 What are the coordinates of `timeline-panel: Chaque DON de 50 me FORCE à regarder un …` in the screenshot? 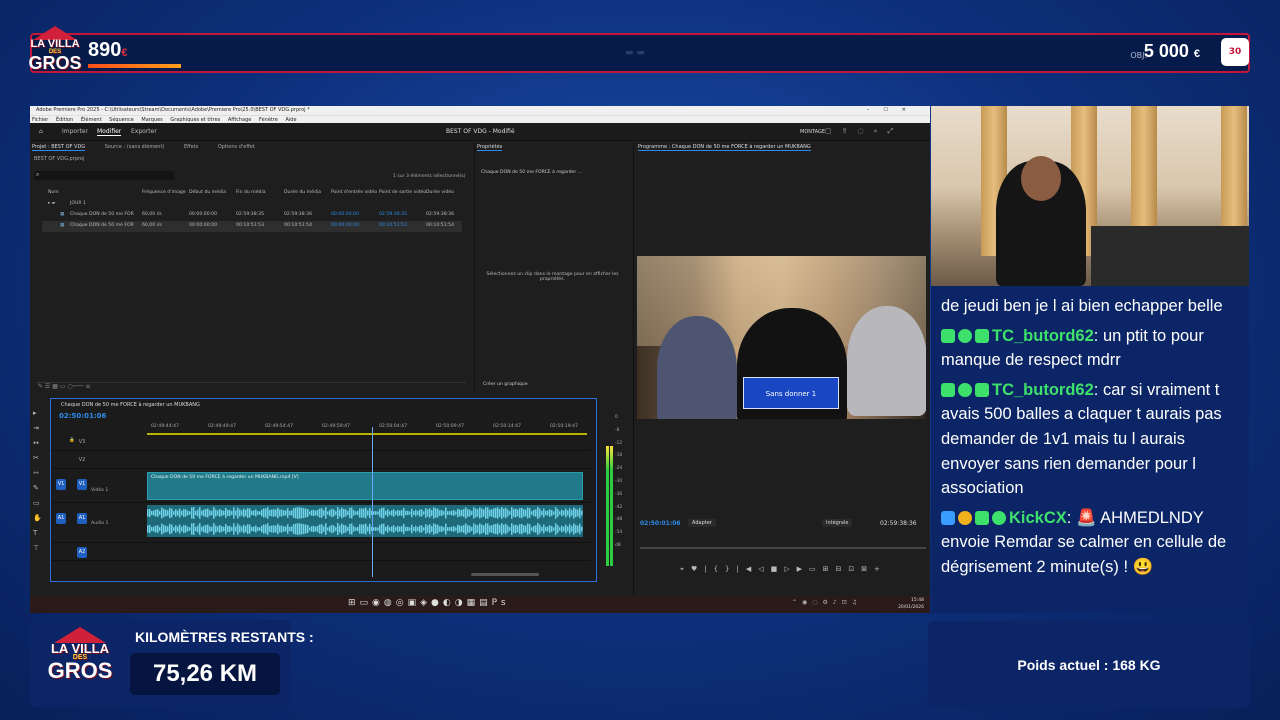 It's located at (323, 490).